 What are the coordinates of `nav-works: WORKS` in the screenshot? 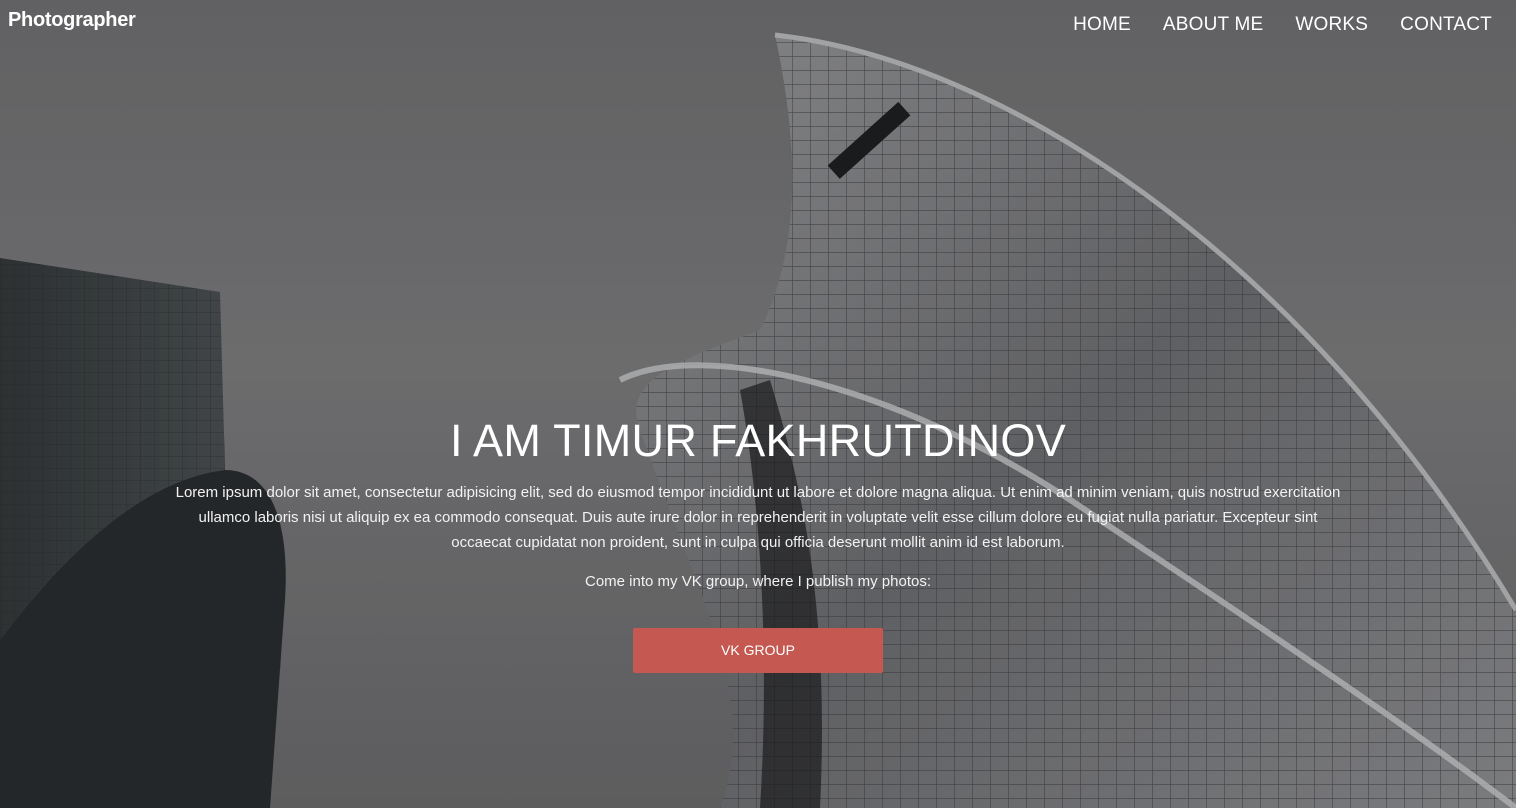 It's located at (1331, 25).